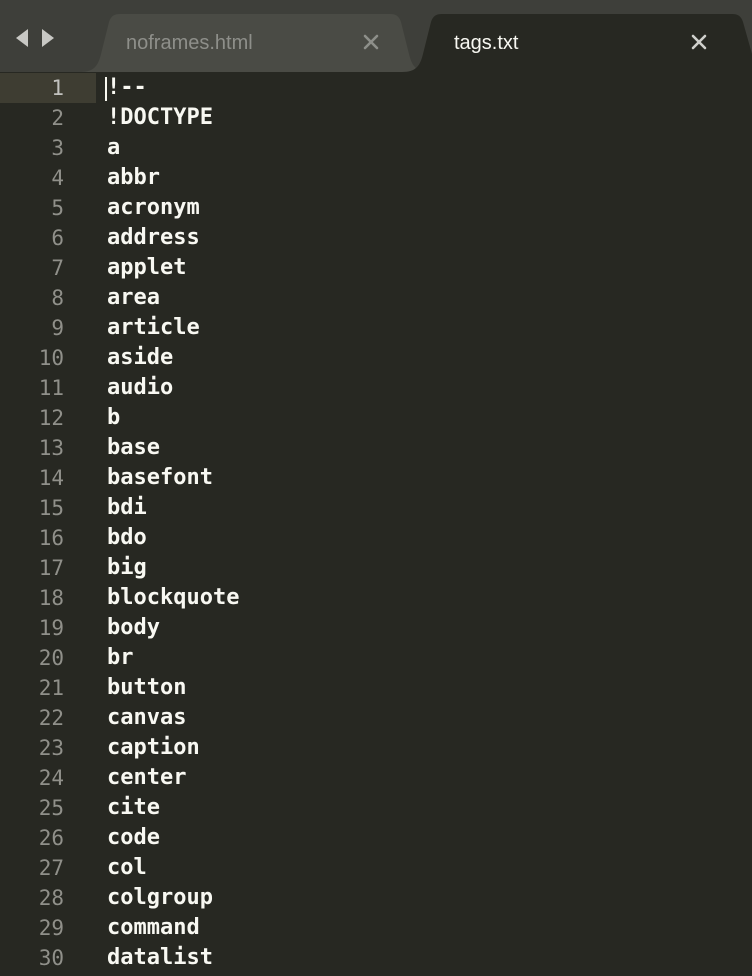 The height and width of the screenshot is (976, 752). Describe the element at coordinates (486, 43) in the screenshot. I see `tab-label: tags.txt` at that location.